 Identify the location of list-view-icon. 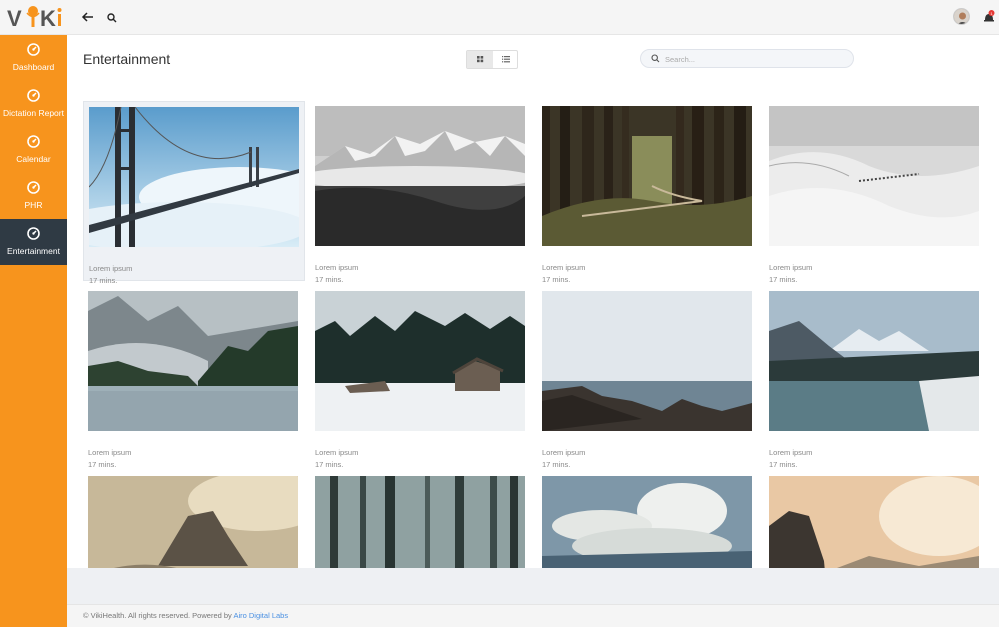
(506, 59).